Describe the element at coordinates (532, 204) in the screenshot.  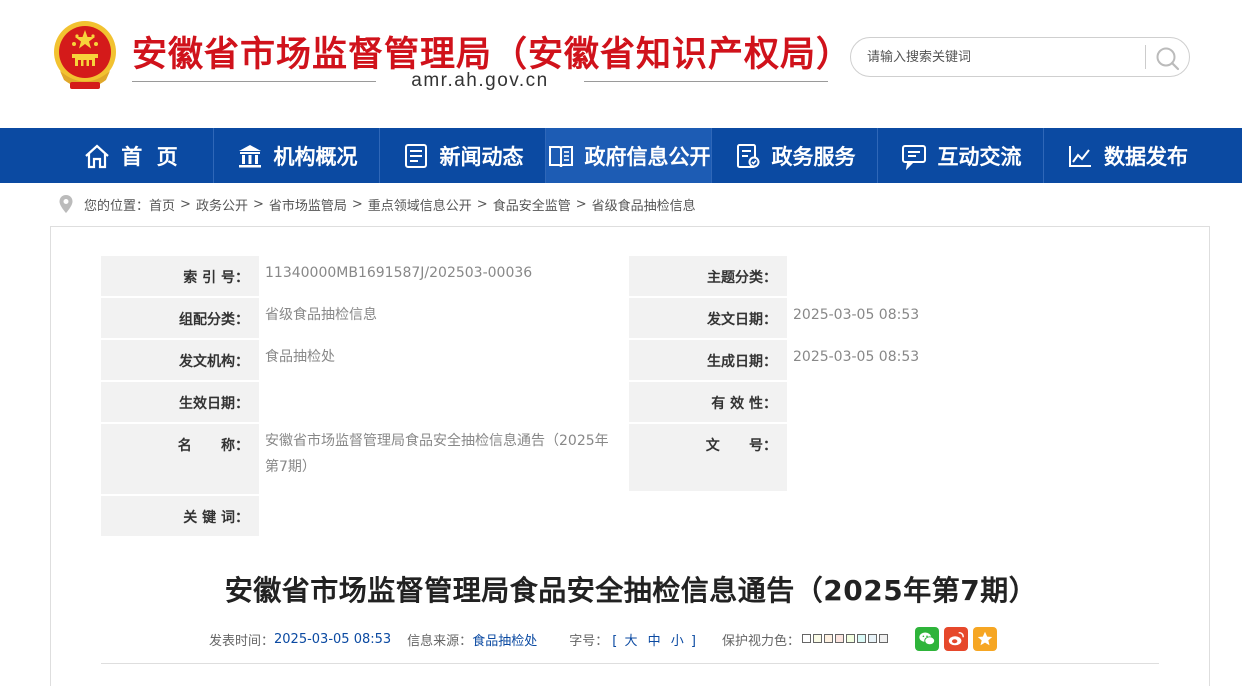
I see `breadcrumb-food-safety: 食品安全监管` at that location.